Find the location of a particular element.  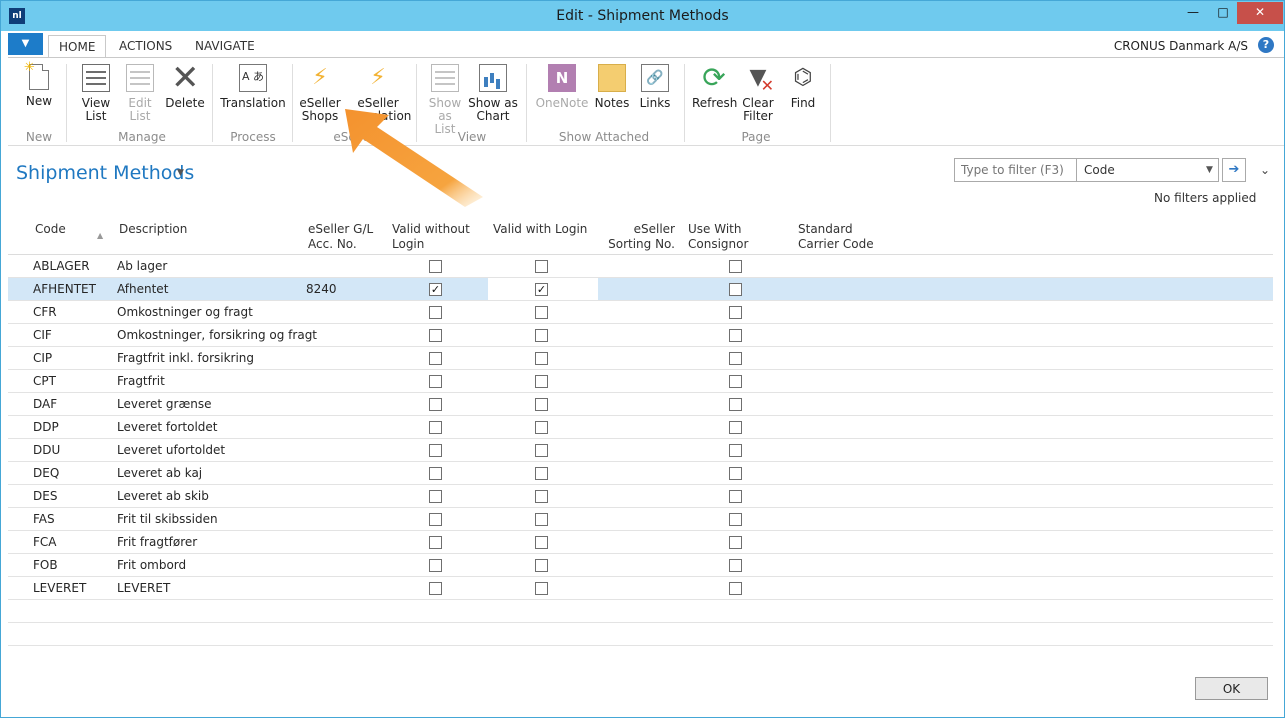

column-header-code: Code is located at coordinates (50, 229).